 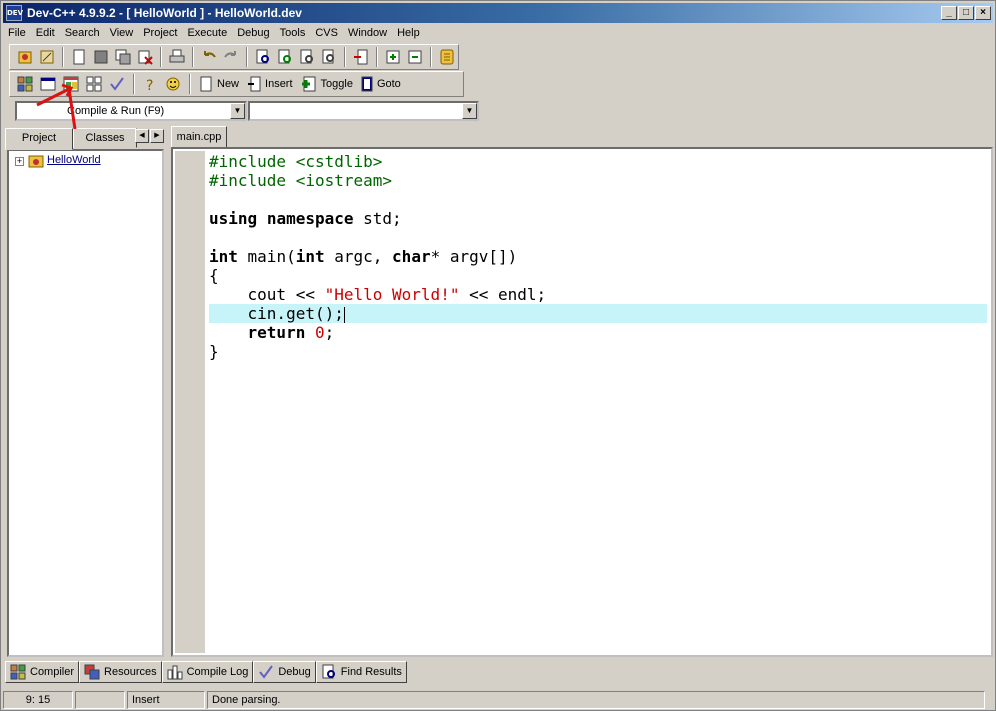 What do you see at coordinates (17, 34) in the screenshot?
I see `menu-file: File` at bounding box center [17, 34].